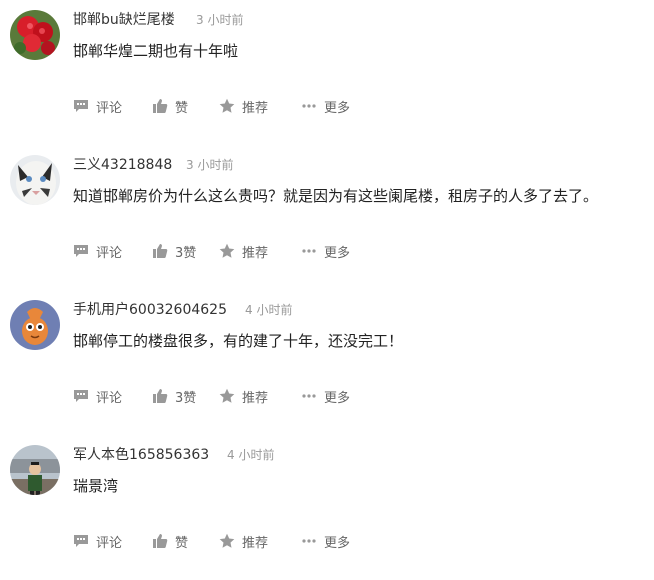 This screenshot has height=580, width=654. What do you see at coordinates (96, 486) in the screenshot?
I see `comment-text: 瑞景湾` at bounding box center [96, 486].